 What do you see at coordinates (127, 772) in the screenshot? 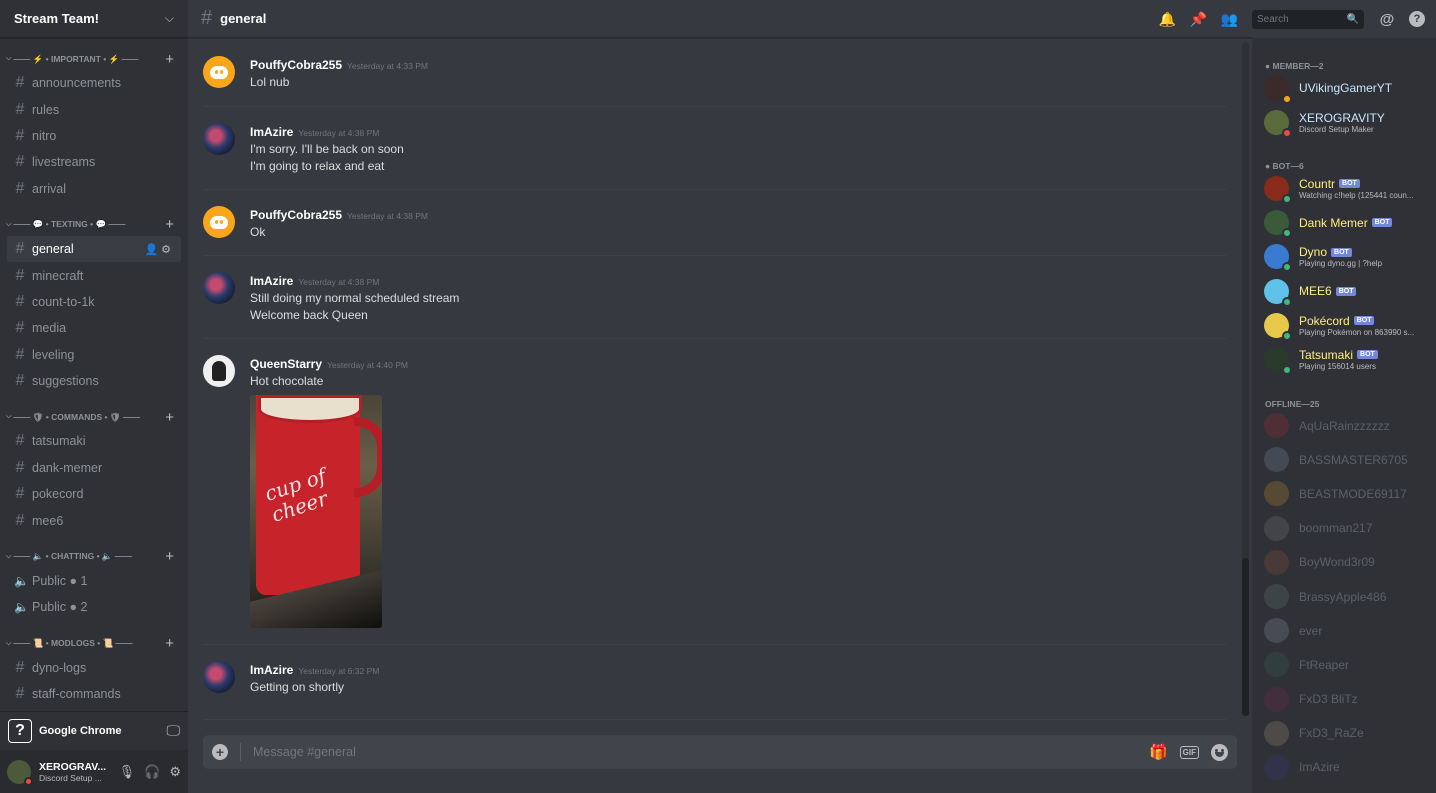
I see `microphone-icon: 🎙` at bounding box center [127, 772].